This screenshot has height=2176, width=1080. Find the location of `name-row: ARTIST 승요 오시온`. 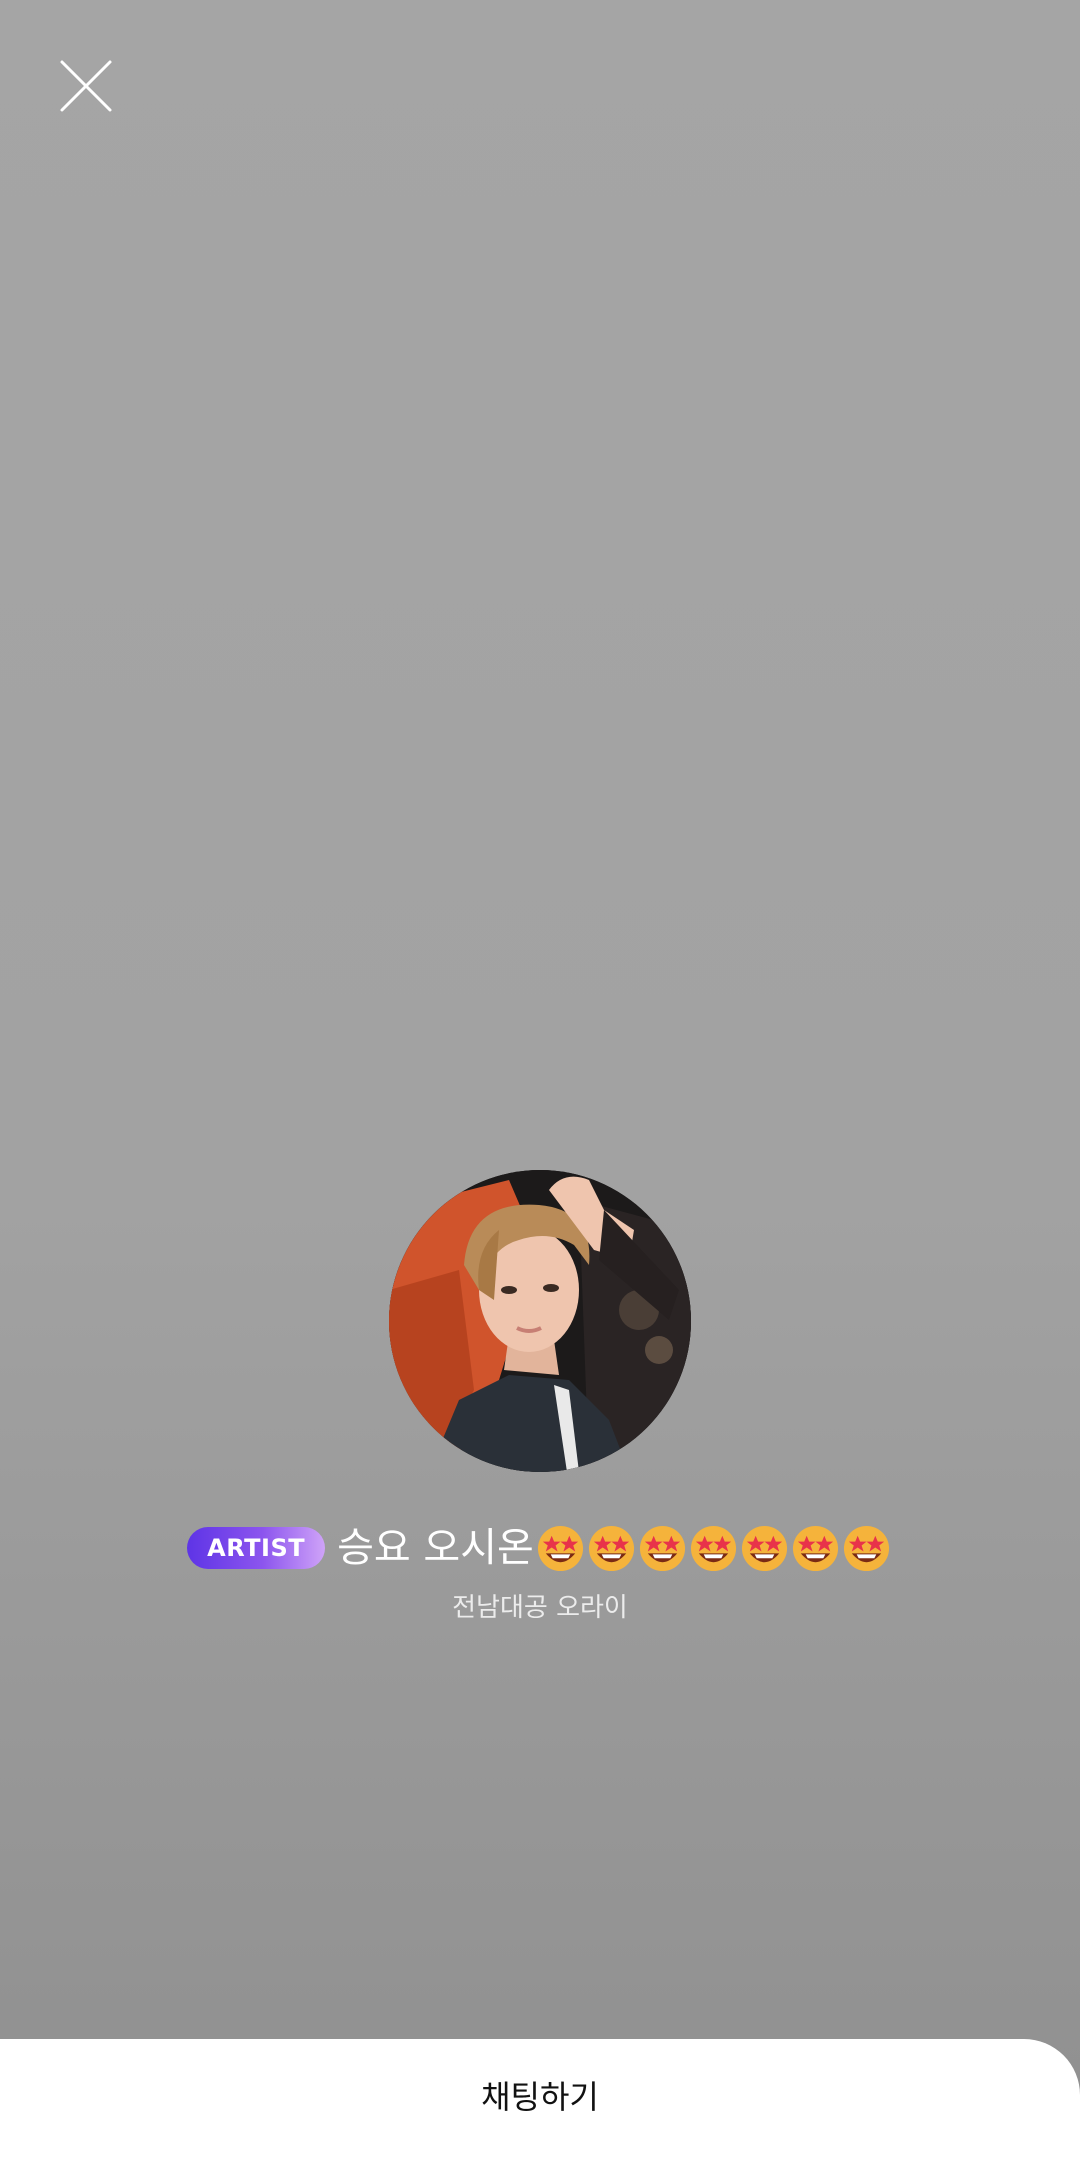

name-row: ARTIST 승요 오시온 is located at coordinates (540, 1548).